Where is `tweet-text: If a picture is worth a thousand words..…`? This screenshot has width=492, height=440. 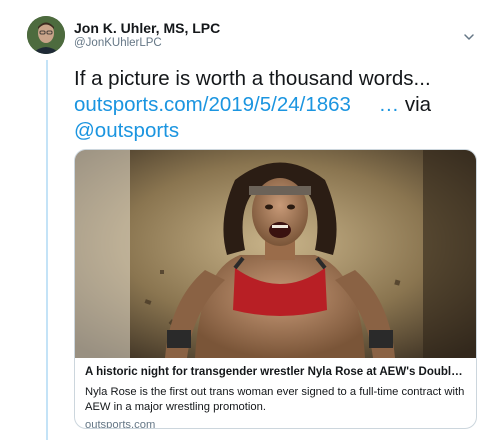
tweet-text: If a picture is worth a thousand words..… is located at coordinates (279, 105).